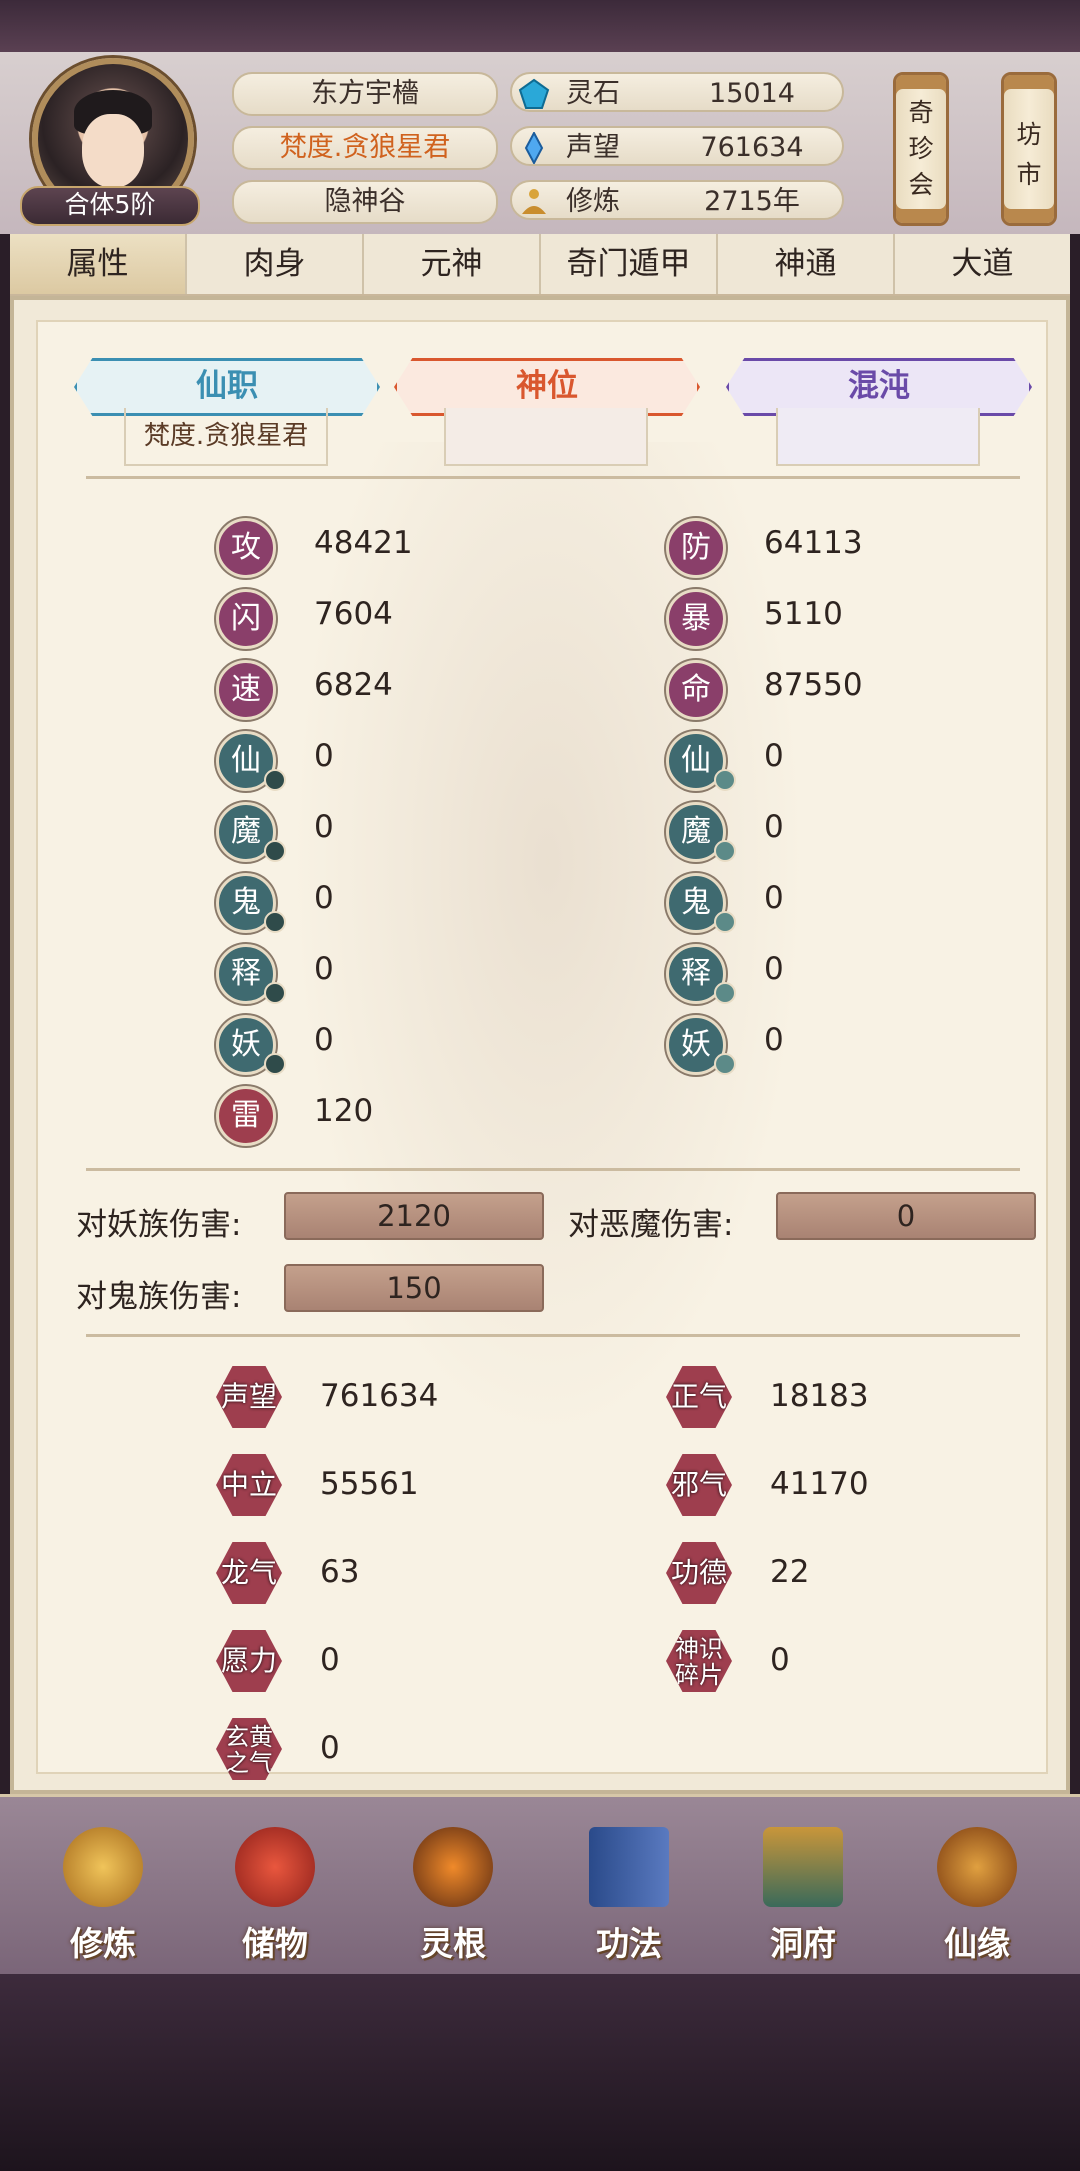 Image resolution: width=1080 pixels, height=2171 pixels. Describe the element at coordinates (98, 264) in the screenshot. I see `tab-attributes: 属性` at that location.